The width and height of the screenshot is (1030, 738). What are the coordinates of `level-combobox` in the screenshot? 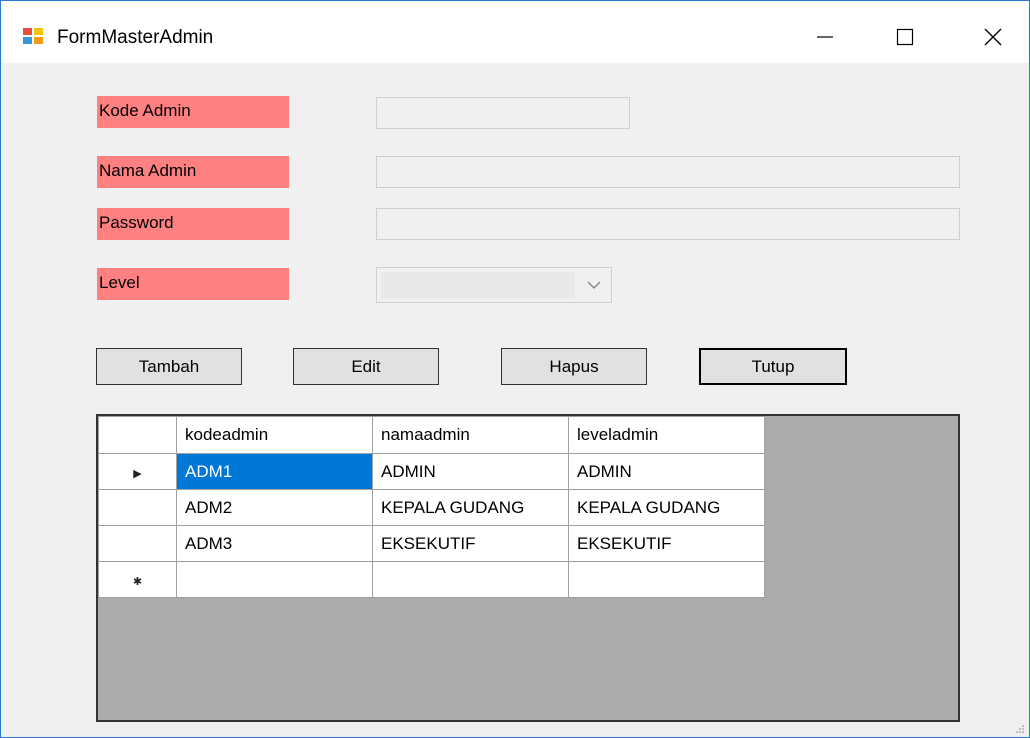 It's located at (494, 285).